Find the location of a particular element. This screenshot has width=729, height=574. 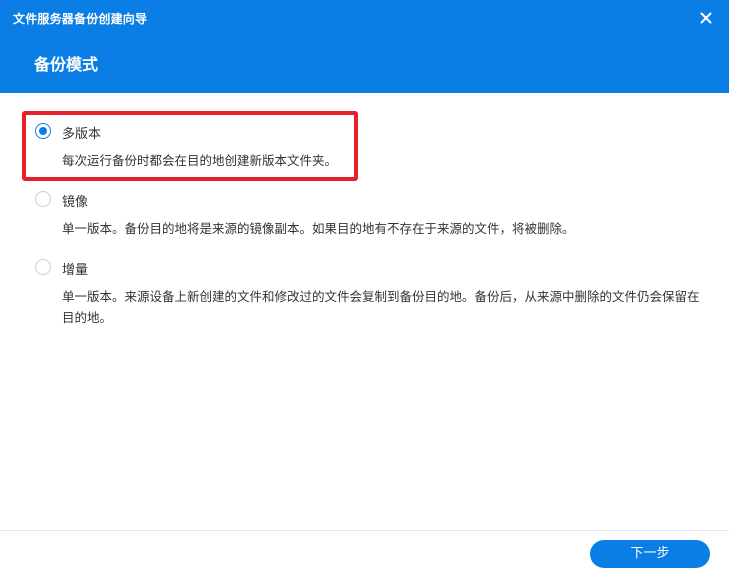

option-label: 增量 is located at coordinates (75, 268).